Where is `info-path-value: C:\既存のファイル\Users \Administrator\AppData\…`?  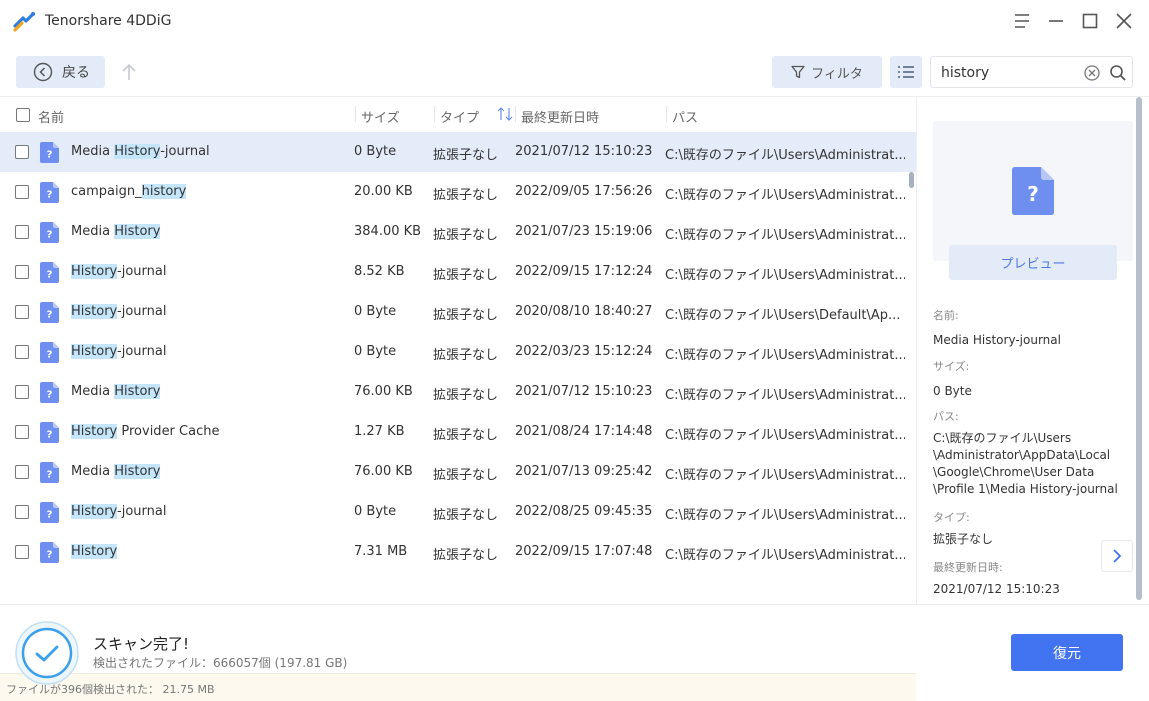 info-path-value: C:\既存のファイル\Users \Administrator\AppData\… is located at coordinates (1033, 464).